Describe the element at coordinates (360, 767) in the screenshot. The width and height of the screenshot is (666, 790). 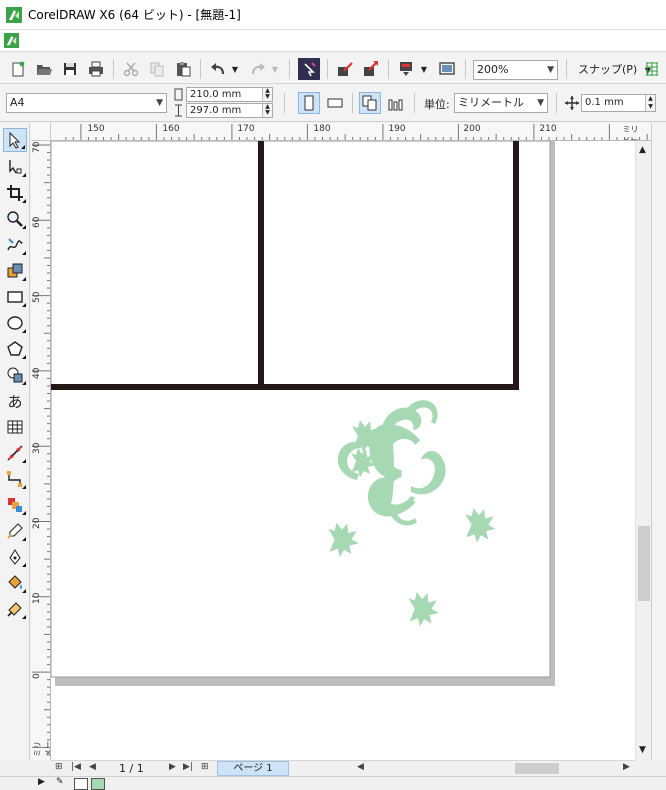
I see `chevron-left-icon: ◀` at that location.